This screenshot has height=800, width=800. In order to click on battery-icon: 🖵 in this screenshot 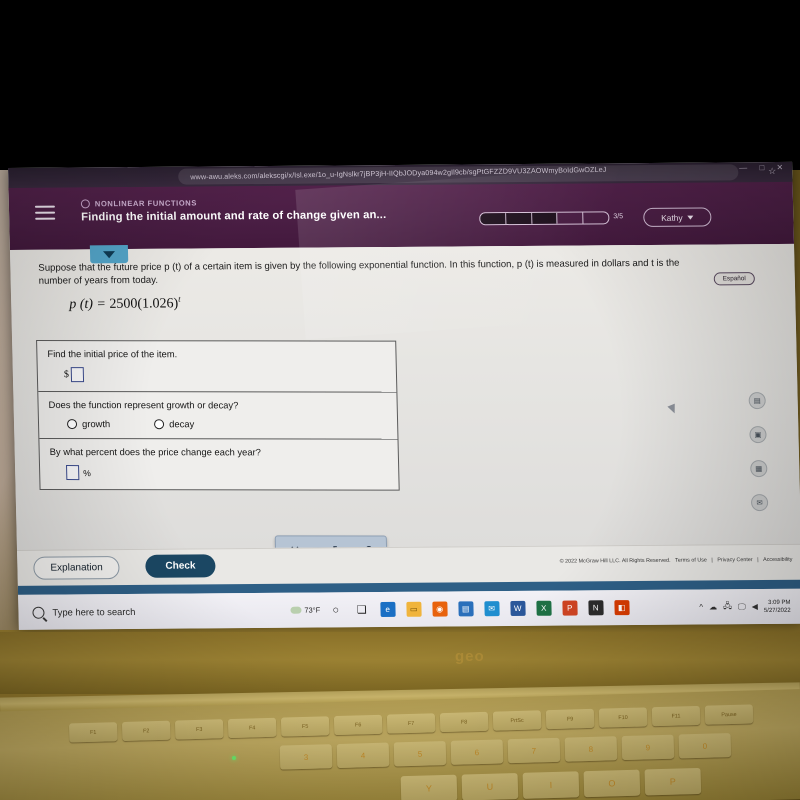, I will do `click(742, 607)`.